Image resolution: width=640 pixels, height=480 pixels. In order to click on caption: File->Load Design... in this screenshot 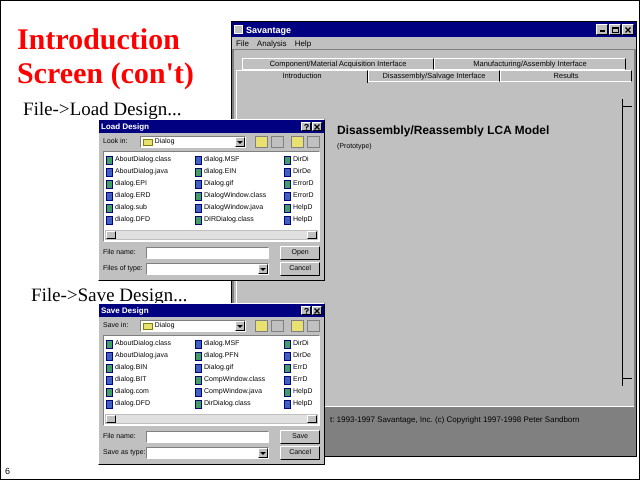, I will do `click(102, 110)`.